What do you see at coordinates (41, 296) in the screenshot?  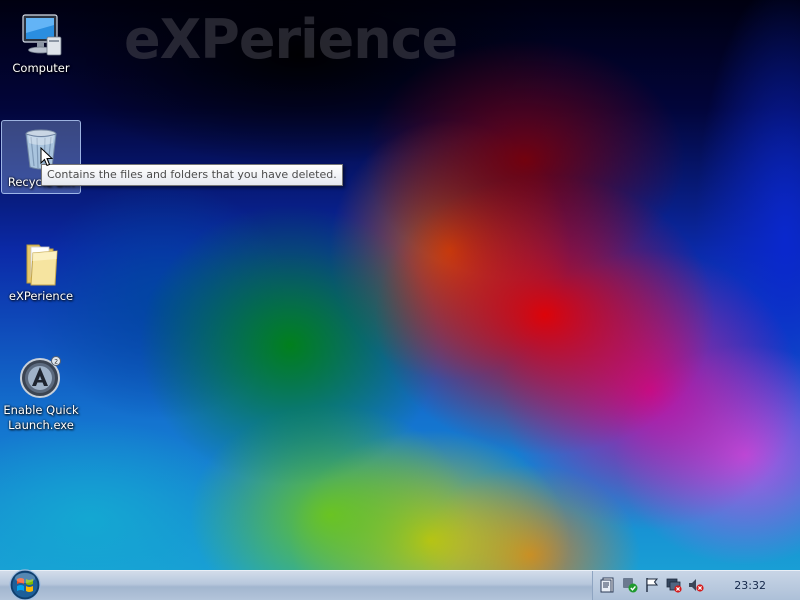 I see `desktop-icon-label: eXPerience` at bounding box center [41, 296].